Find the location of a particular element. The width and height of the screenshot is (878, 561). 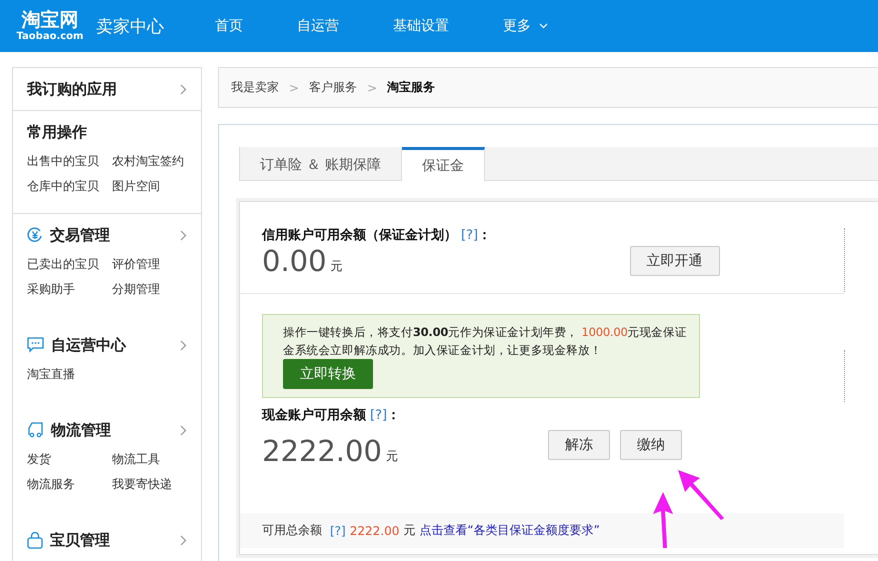

section-title: 自运营中心 is located at coordinates (89, 345).